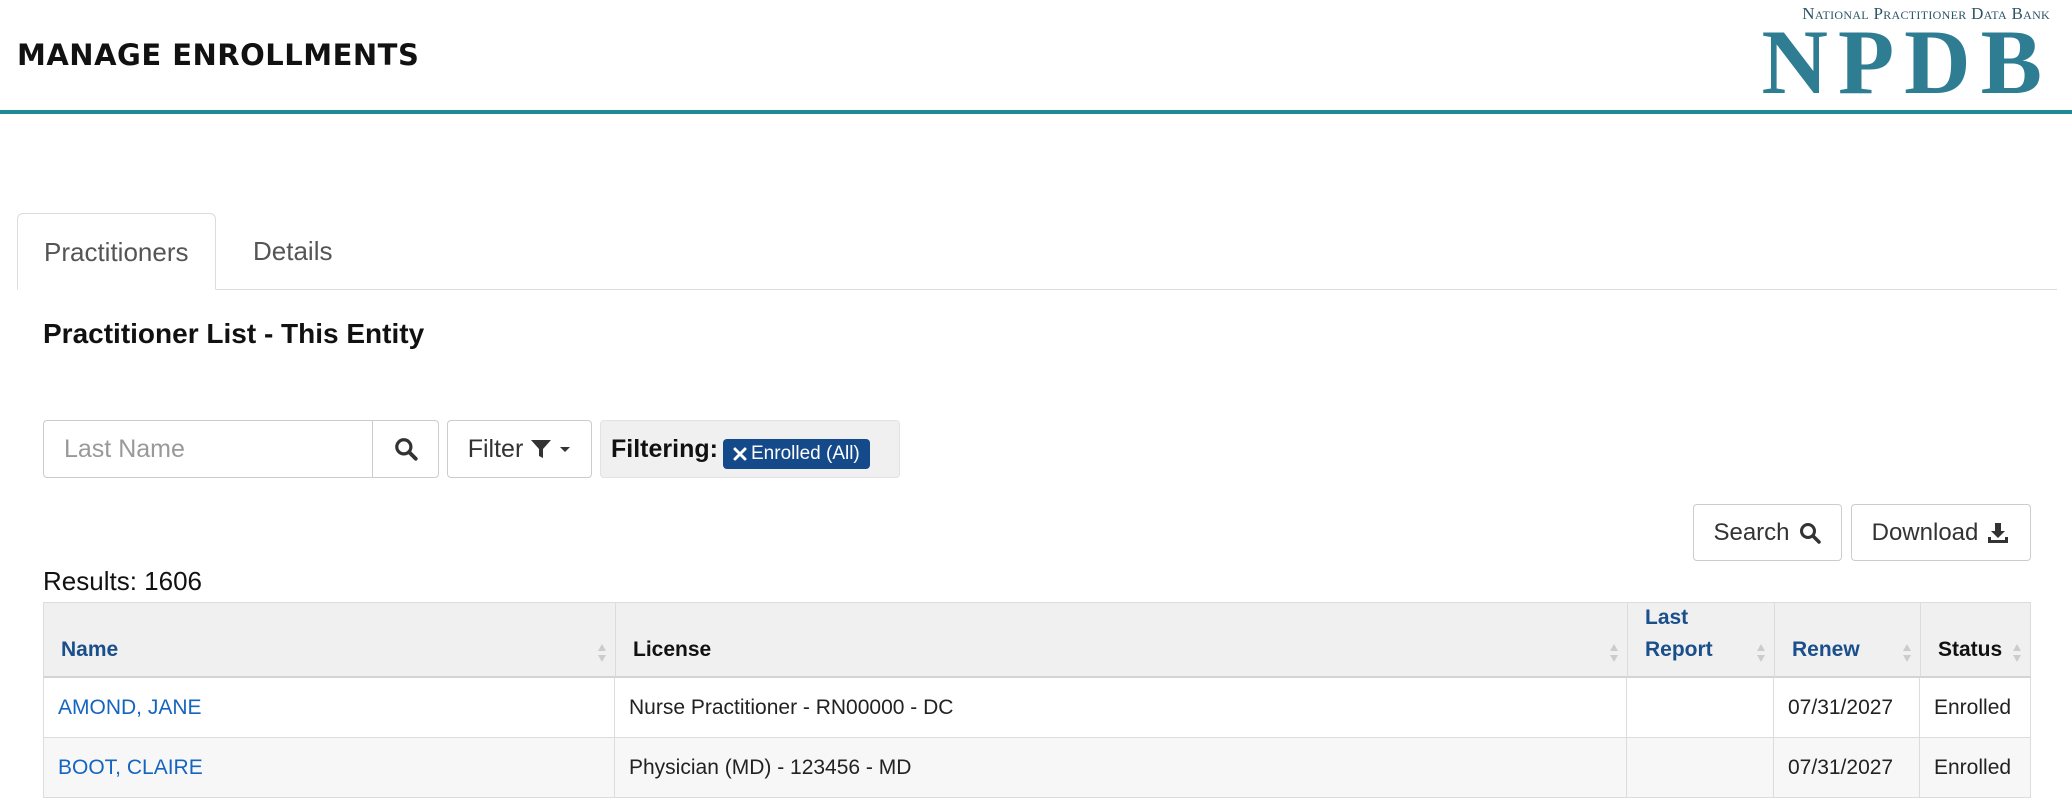 The height and width of the screenshot is (800, 2072). I want to click on last-name-search-input, so click(208, 449).